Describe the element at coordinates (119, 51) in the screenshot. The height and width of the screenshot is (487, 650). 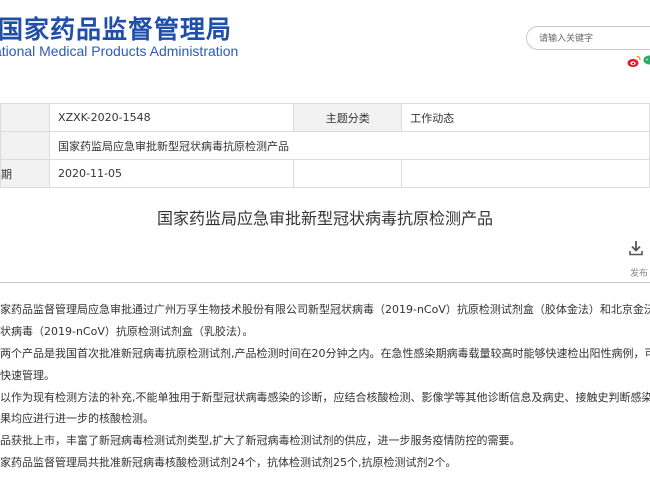
I see `site-name-en: ational Medical Products Administration` at that location.